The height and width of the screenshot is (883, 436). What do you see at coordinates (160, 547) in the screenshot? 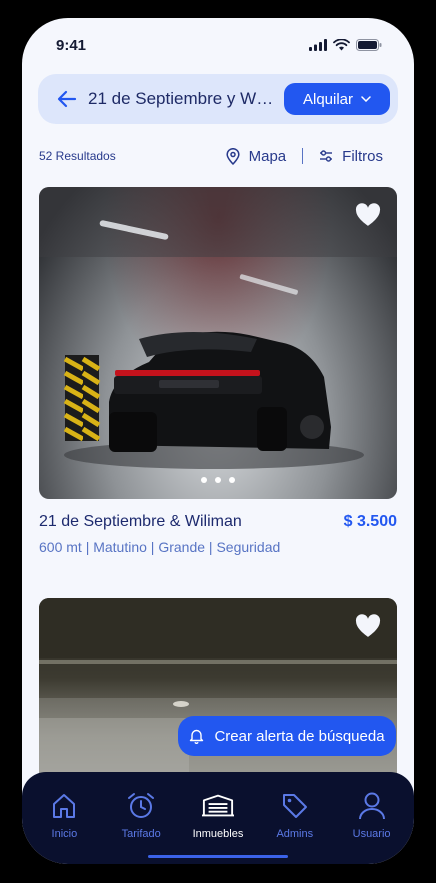
I see `listing-details: 600 mt | Matutino | Grande | Seguridad` at bounding box center [160, 547].